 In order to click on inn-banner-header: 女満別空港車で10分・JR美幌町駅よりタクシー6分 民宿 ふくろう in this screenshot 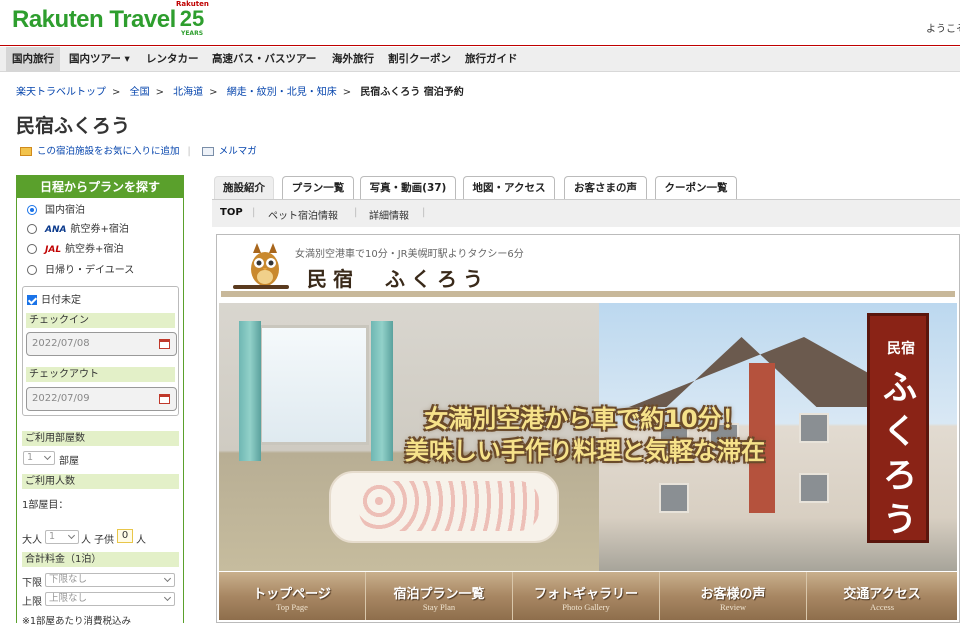, I will do `click(588, 267)`.